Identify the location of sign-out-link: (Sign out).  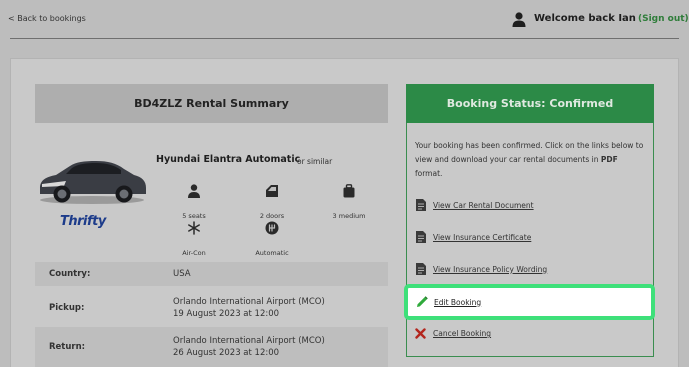
(663, 19).